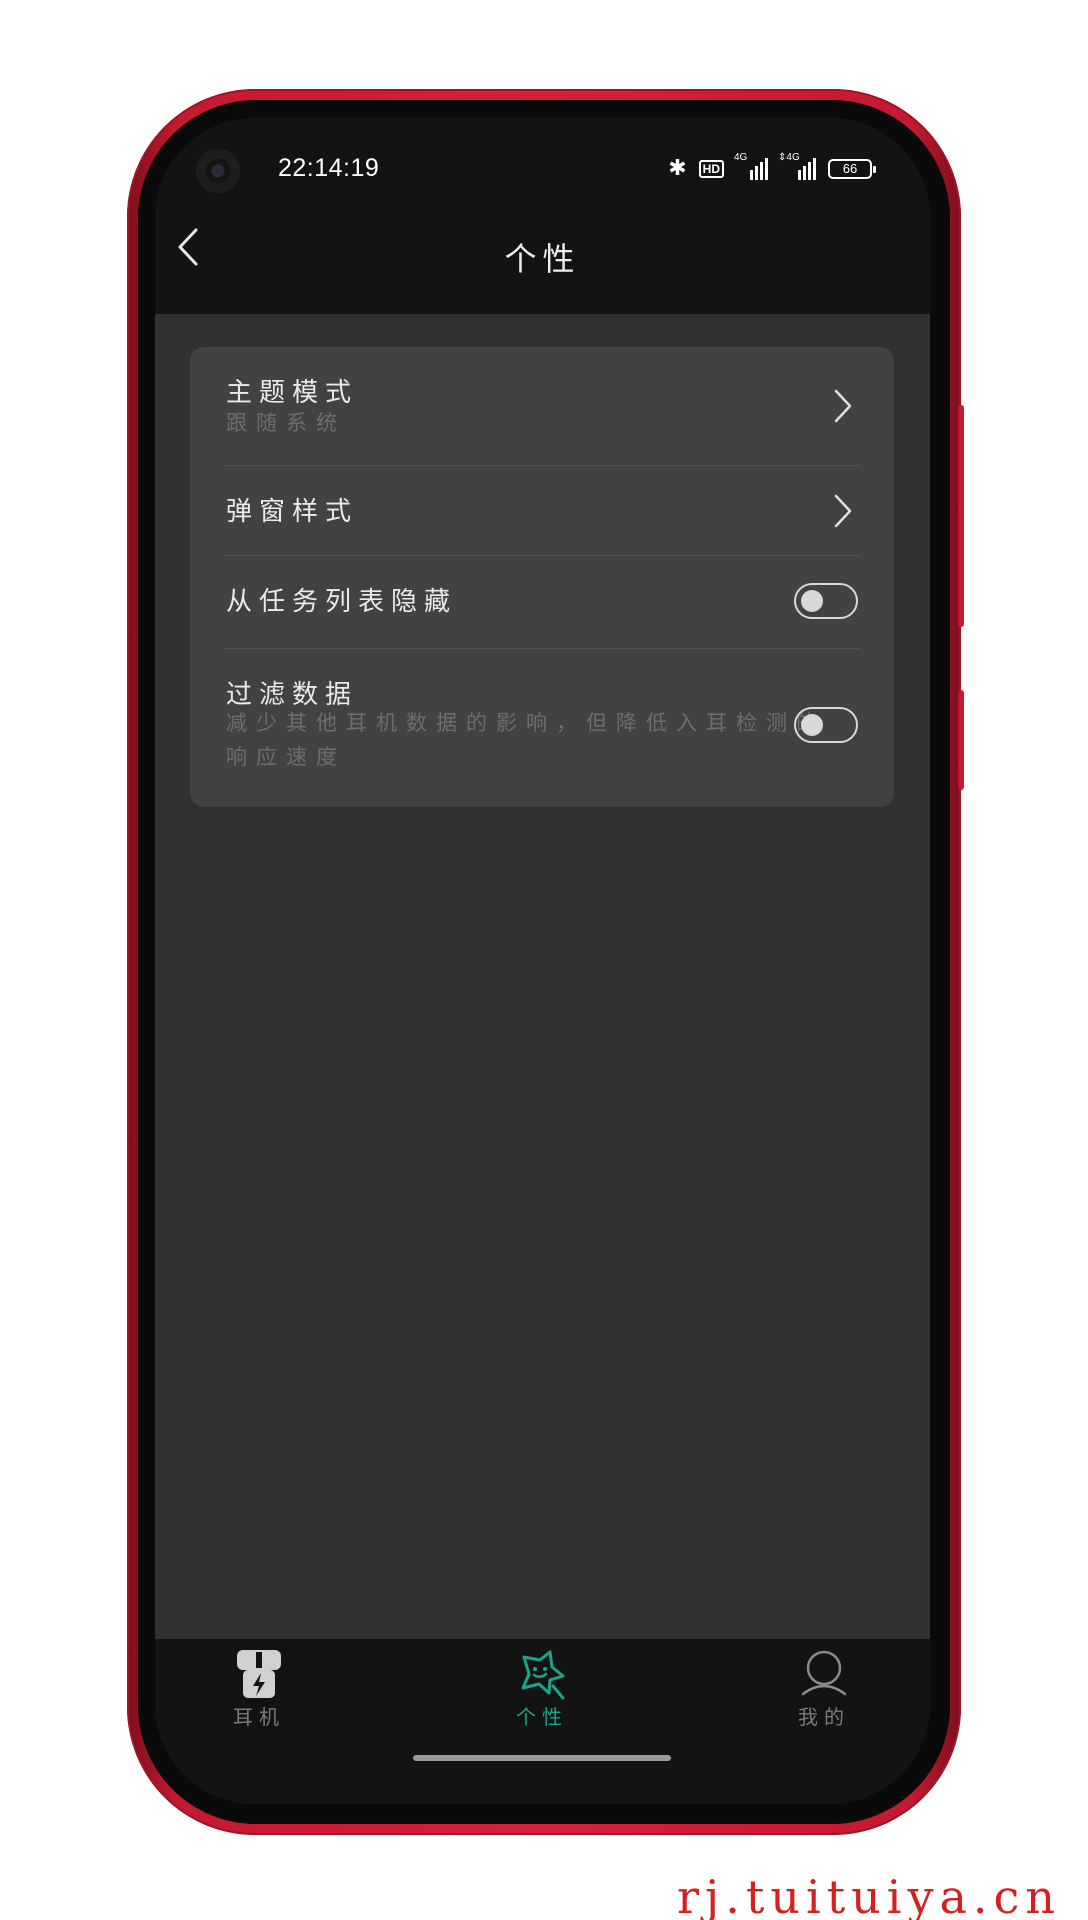 Image resolution: width=1088 pixels, height=1920 pixels. Describe the element at coordinates (677, 168) in the screenshot. I see `bluetooth-icon: ✱` at that location.